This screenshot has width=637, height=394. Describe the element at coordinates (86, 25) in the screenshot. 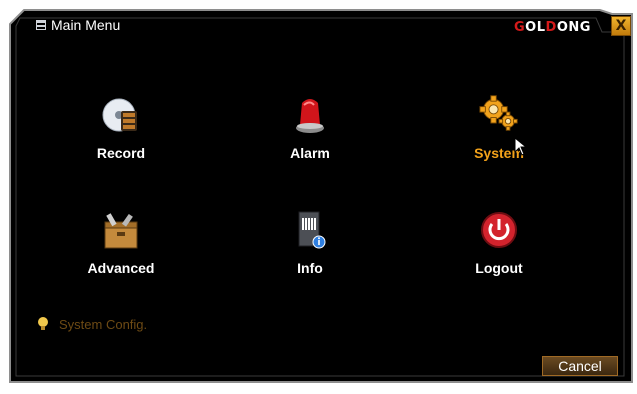

I see `window-title-text: Main Menu` at that location.